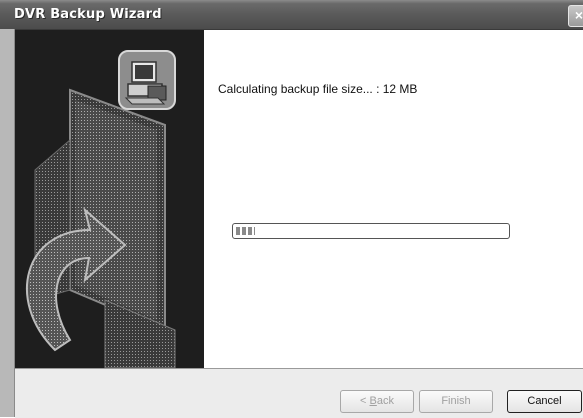 The image size is (583, 418). What do you see at coordinates (245, 231) in the screenshot?
I see `progress-bar-fill` at bounding box center [245, 231].